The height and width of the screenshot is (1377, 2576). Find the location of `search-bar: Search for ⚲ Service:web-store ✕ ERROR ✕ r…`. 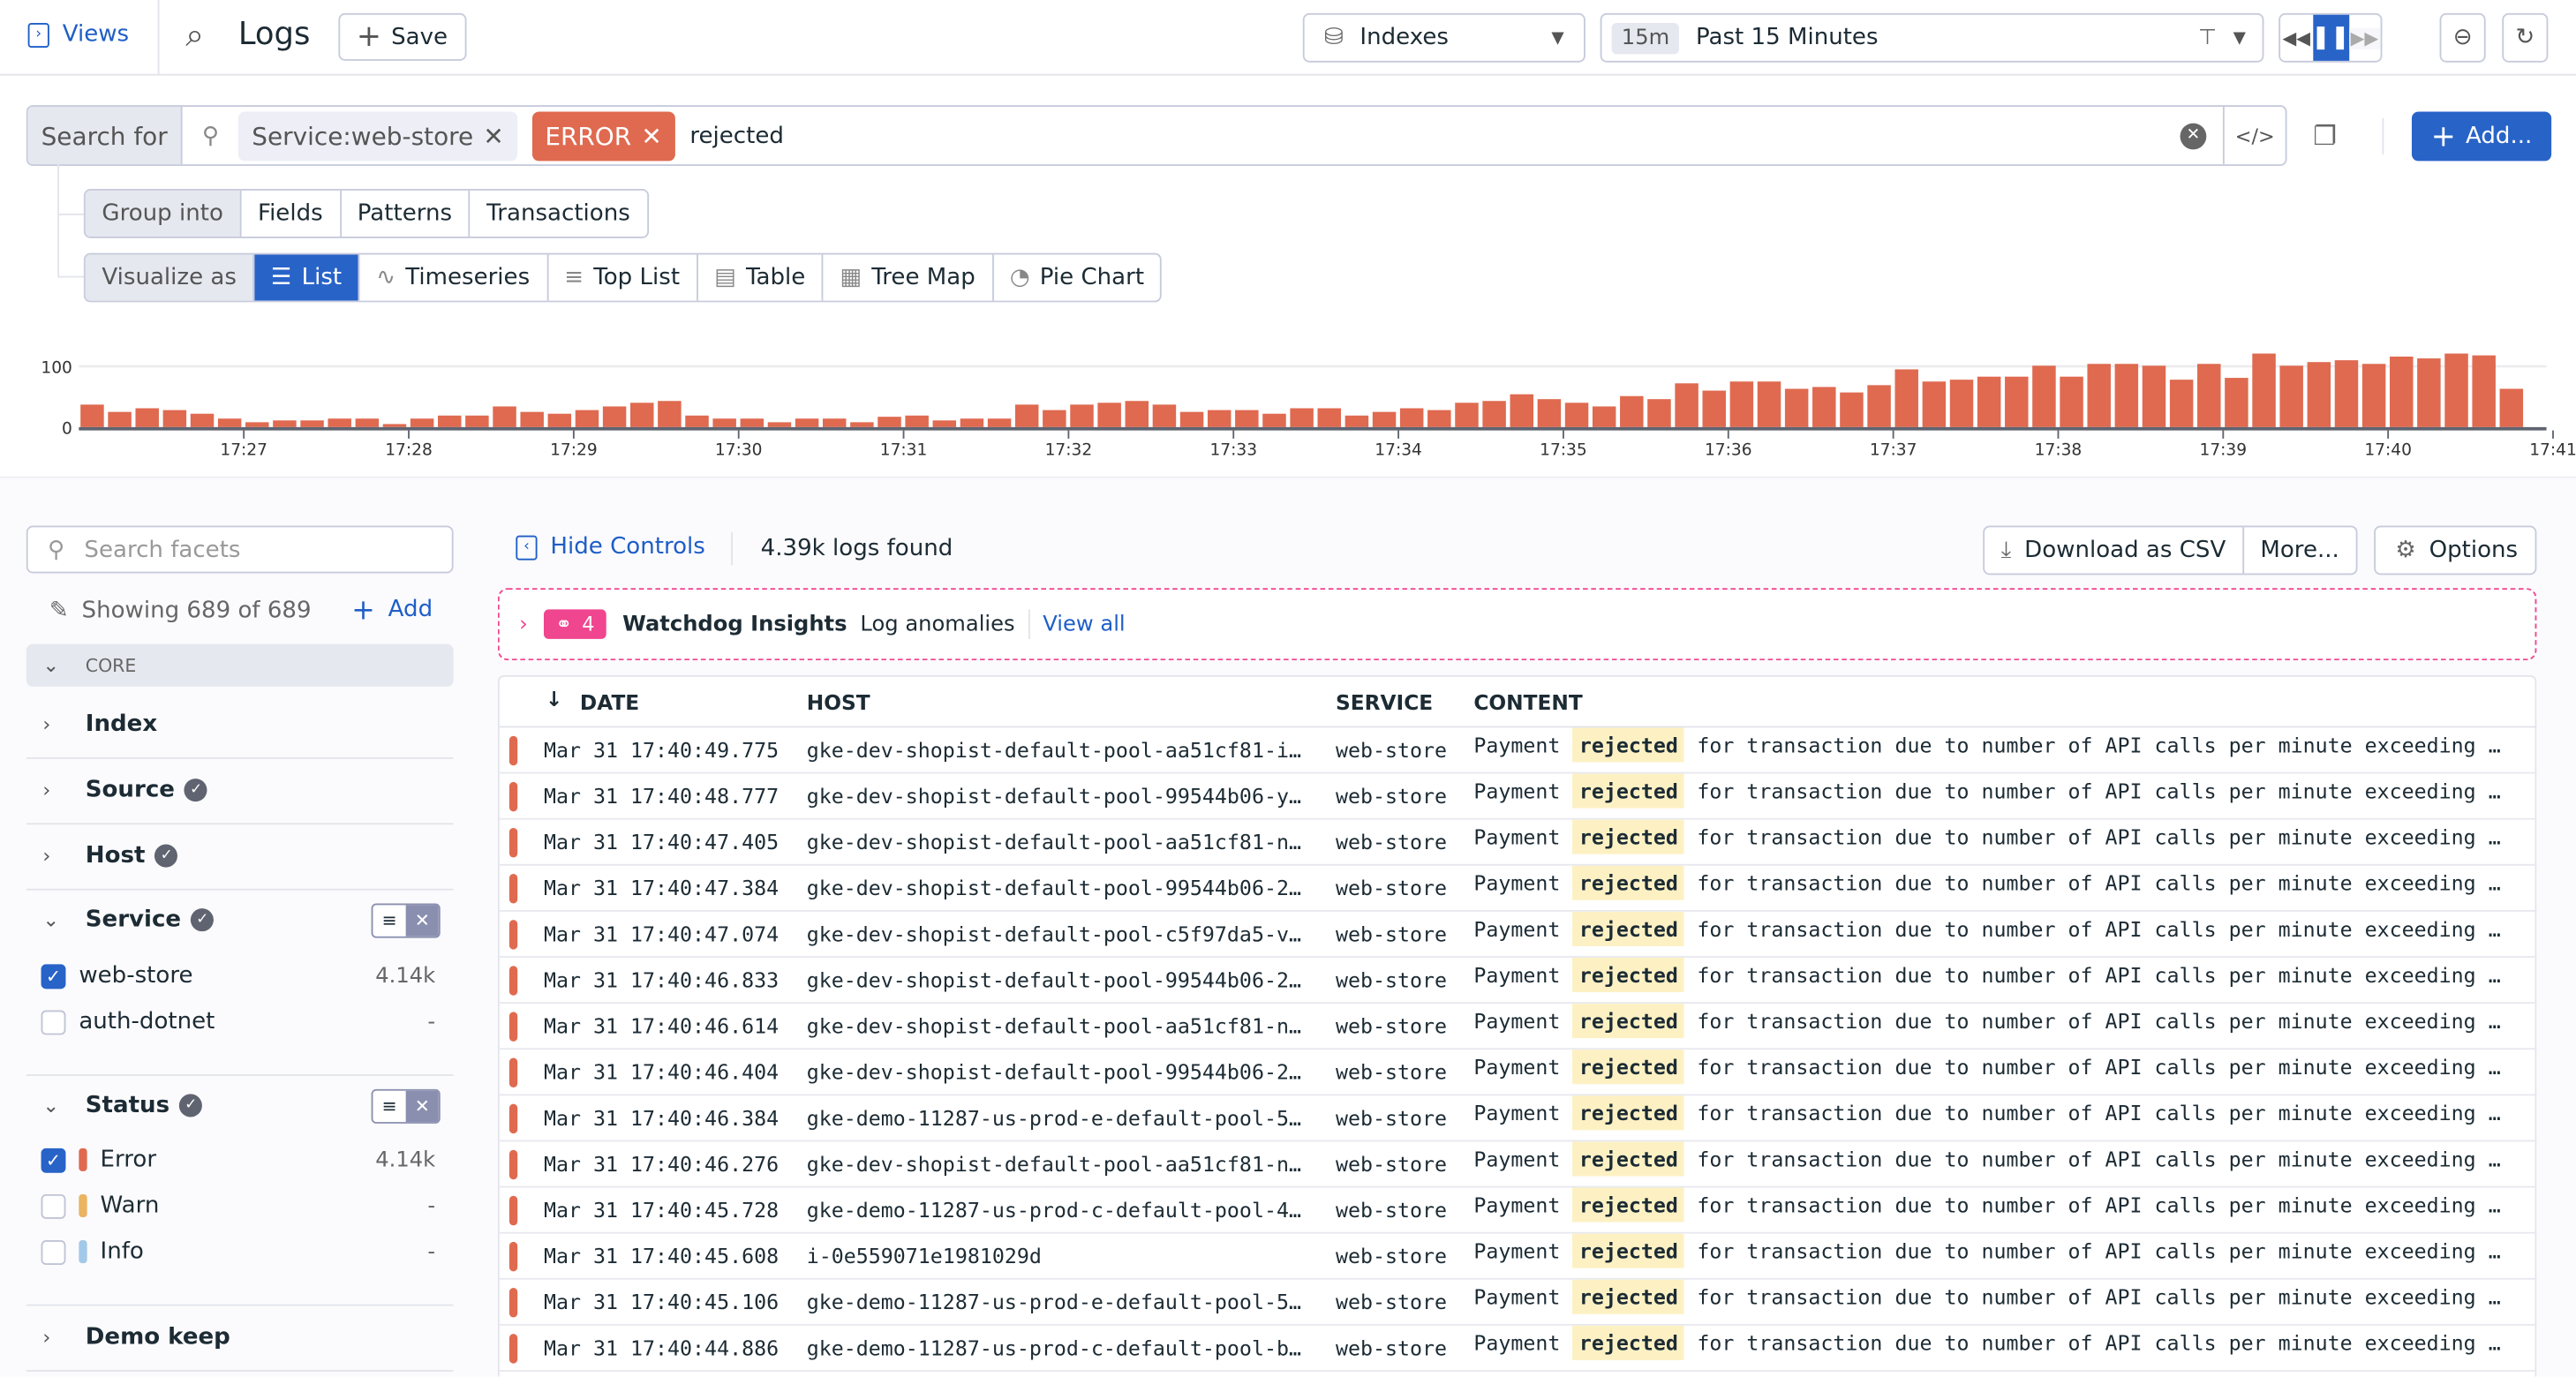

search-bar: Search for ⚲ Service:web-store ✕ ERROR ✕ r… is located at coordinates (1157, 135).